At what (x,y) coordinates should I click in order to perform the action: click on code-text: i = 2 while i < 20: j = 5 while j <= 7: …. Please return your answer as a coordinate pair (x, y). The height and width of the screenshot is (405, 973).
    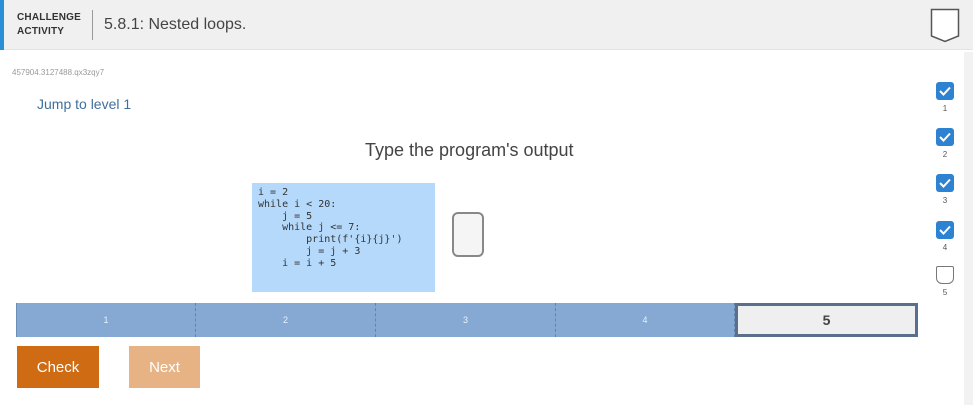
    Looking at the image, I should click on (343, 228).